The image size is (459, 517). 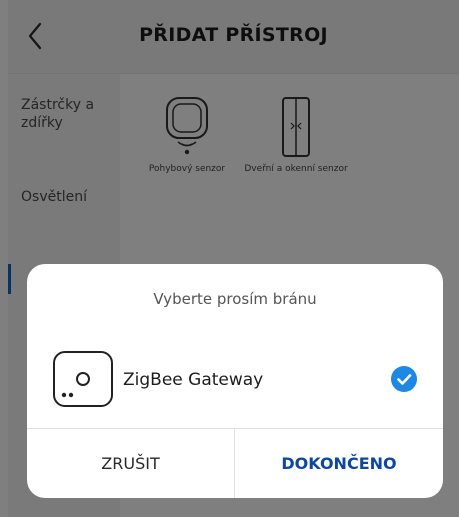 I want to click on gateway-option: ZigBee Gateway, so click(x=235, y=381).